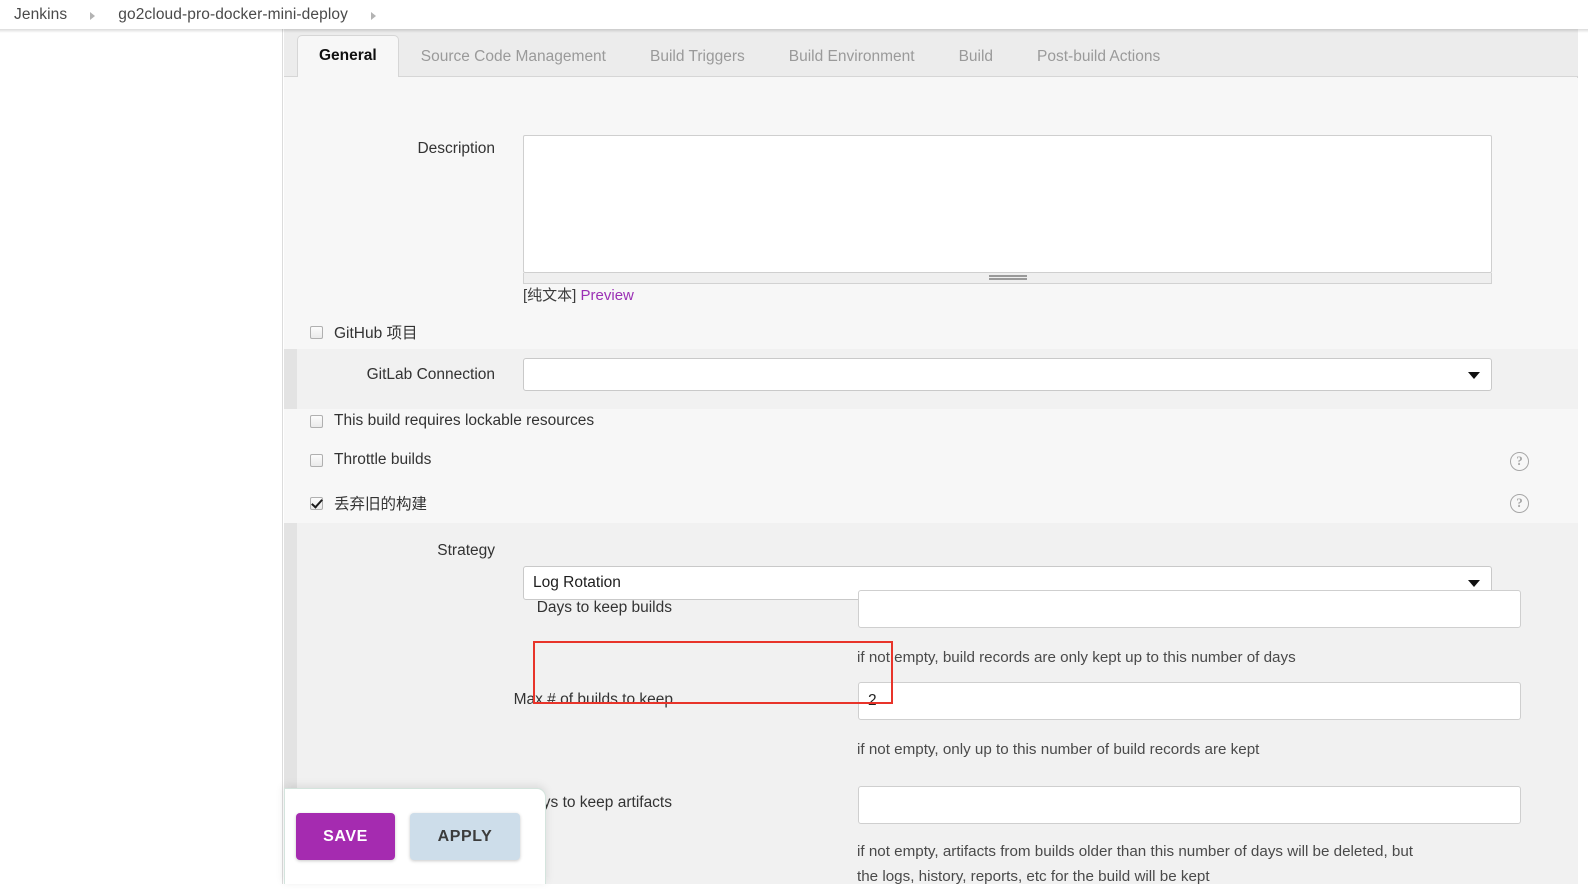 This screenshot has height=889, width=1588. I want to click on strategy-value: Log Rotation, so click(577, 582).